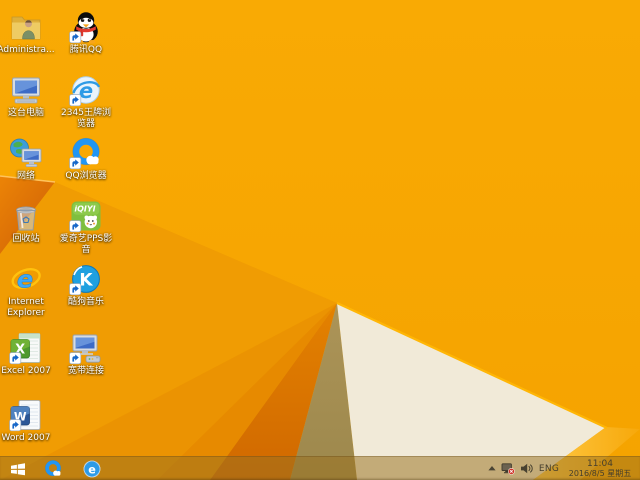 This screenshot has width=640, height=480. I want to click on desktop-icon-internet-explorer: e Internet Explorer, so click(28, 290).